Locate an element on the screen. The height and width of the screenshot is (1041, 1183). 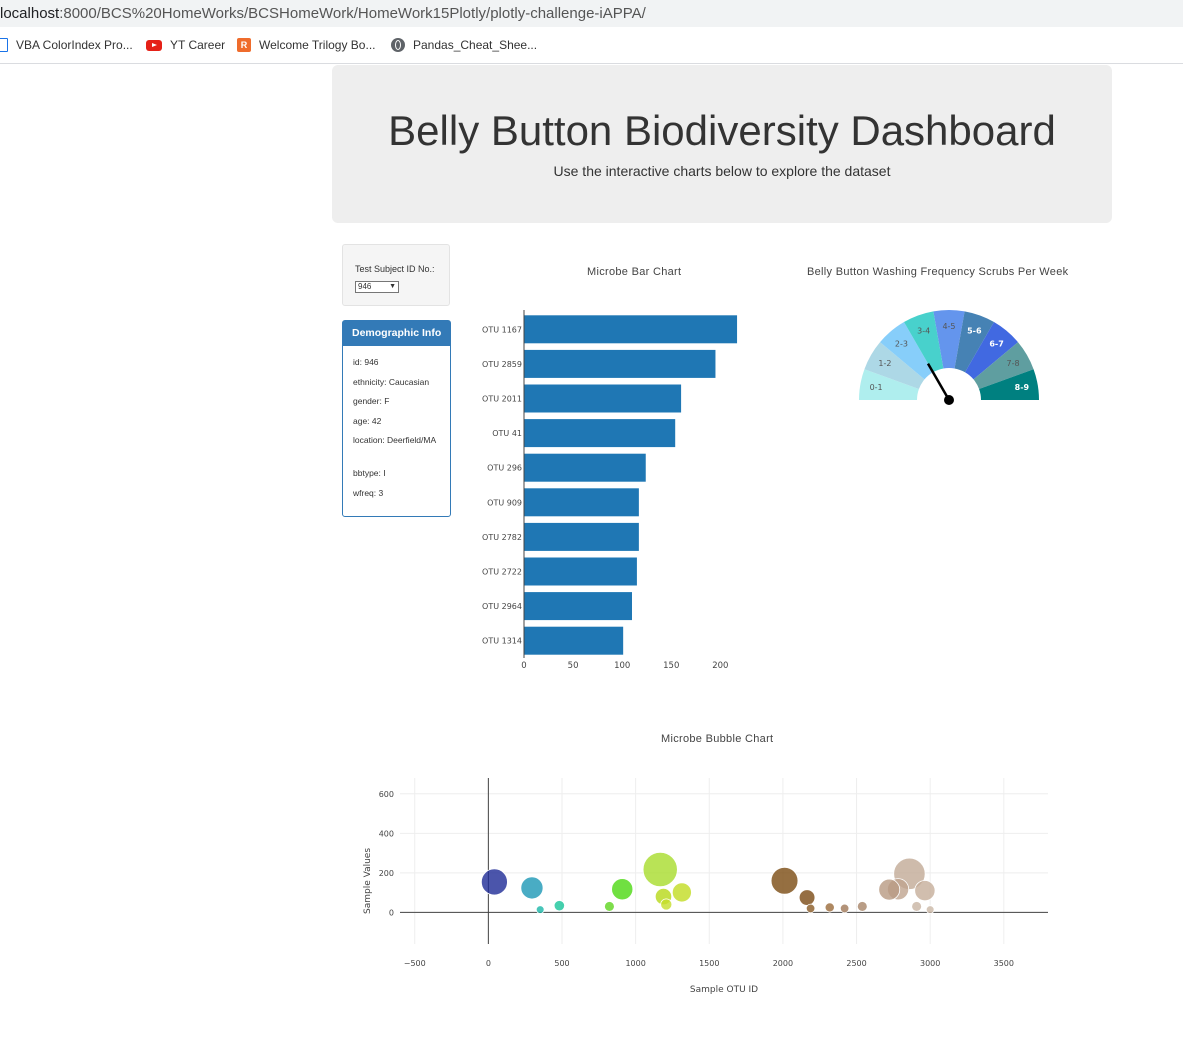
bubble-x-tick-label: 2000 is located at coordinates (783, 963).